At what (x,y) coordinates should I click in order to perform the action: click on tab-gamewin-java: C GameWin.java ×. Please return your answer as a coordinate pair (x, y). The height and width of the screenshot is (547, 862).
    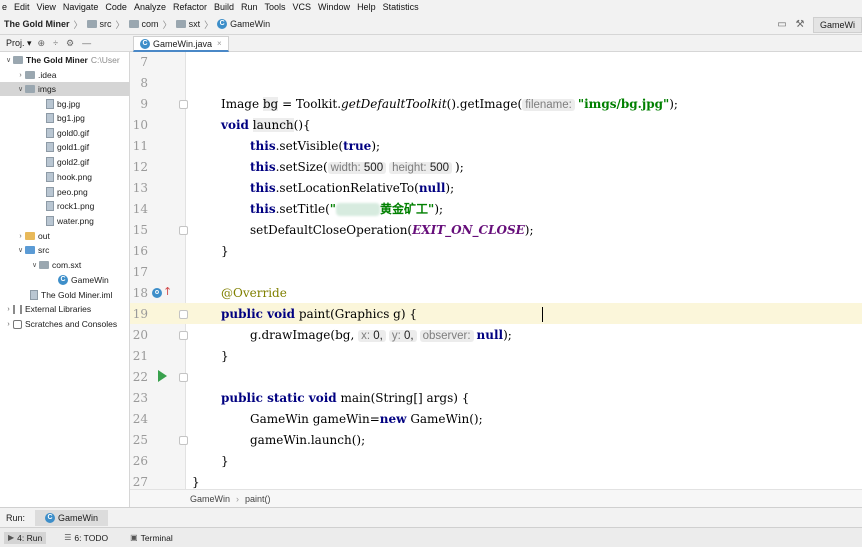
    Looking at the image, I should click on (181, 44).